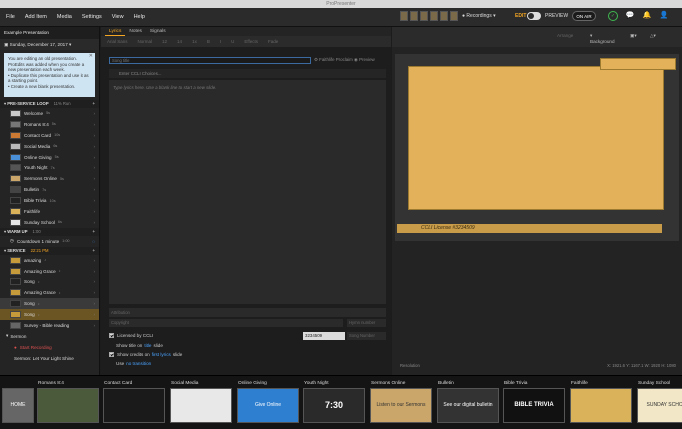  I want to click on menu-view: View, so click(118, 17).